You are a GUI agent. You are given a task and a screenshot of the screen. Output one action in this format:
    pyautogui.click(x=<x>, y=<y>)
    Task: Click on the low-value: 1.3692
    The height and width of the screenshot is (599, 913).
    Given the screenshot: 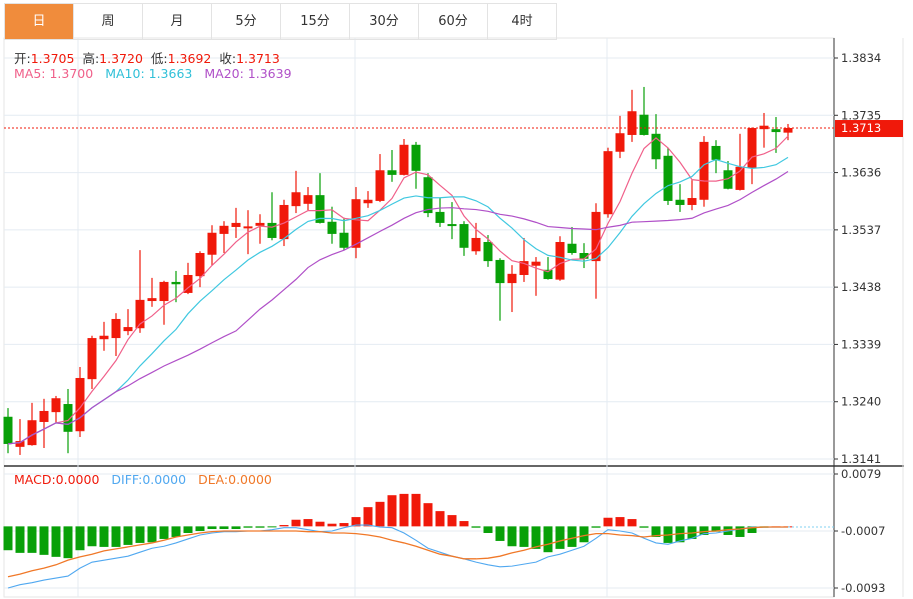 What is the action you would take?
    pyautogui.click(x=189, y=58)
    